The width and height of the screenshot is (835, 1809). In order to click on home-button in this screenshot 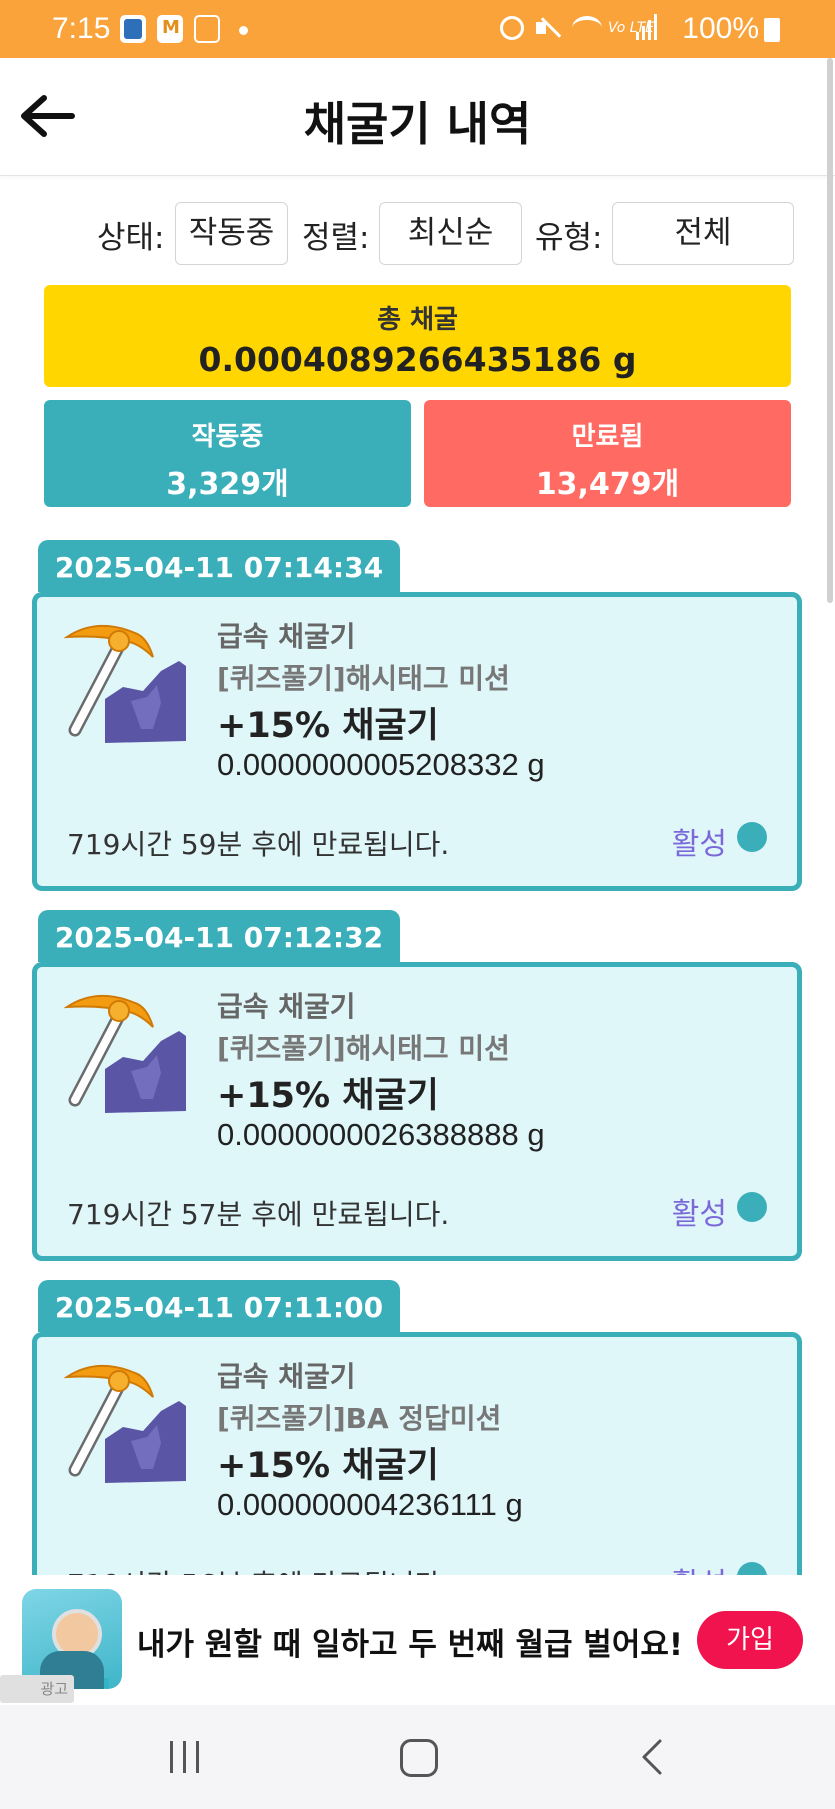, I will do `click(419, 1758)`.